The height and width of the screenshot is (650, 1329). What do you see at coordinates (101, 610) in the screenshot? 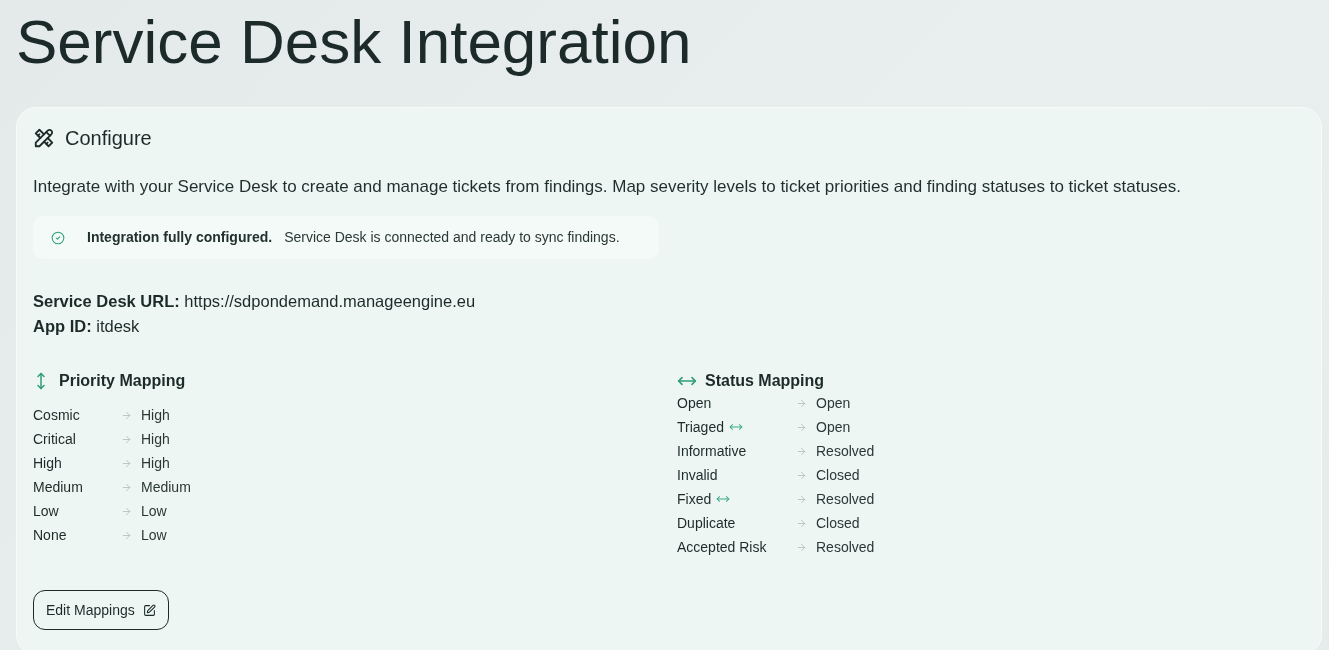
I see `edit-mappings-button: Edit Mappings` at bounding box center [101, 610].